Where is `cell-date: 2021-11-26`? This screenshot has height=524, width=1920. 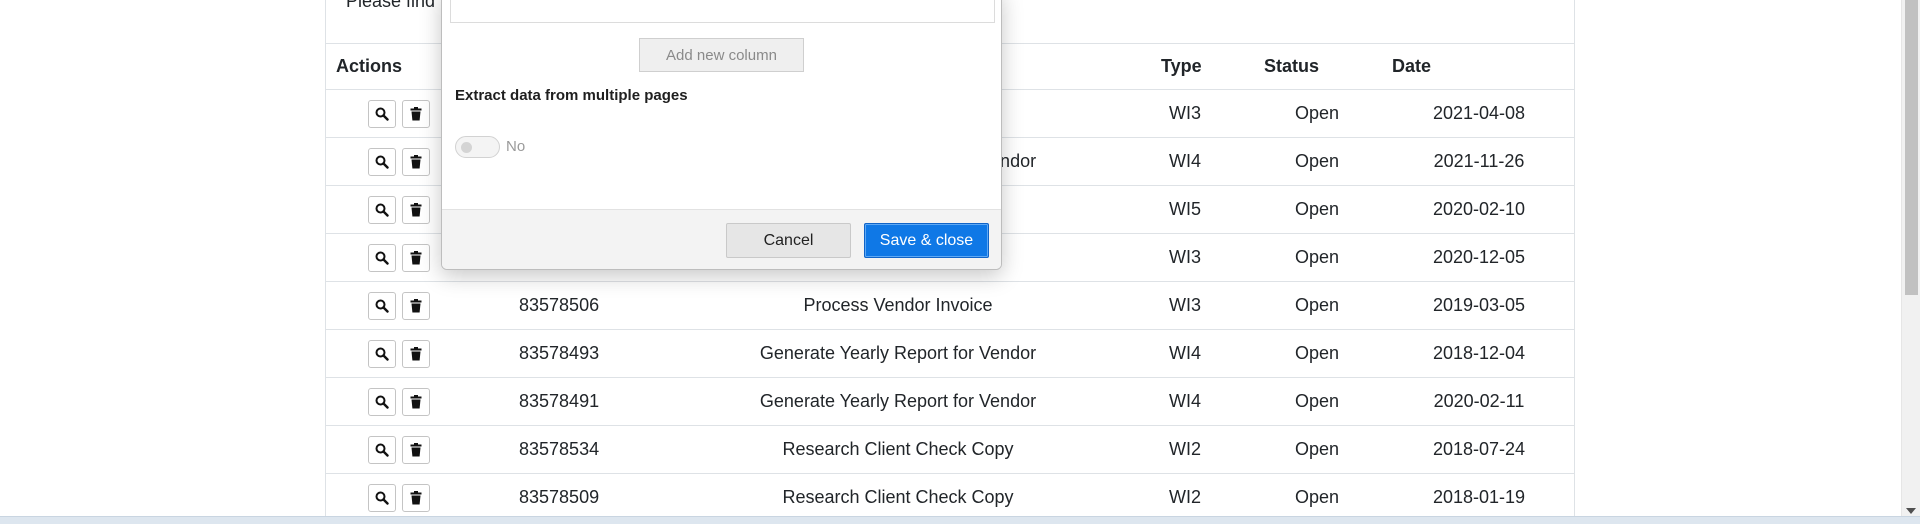 cell-date: 2021-11-26 is located at coordinates (1479, 161).